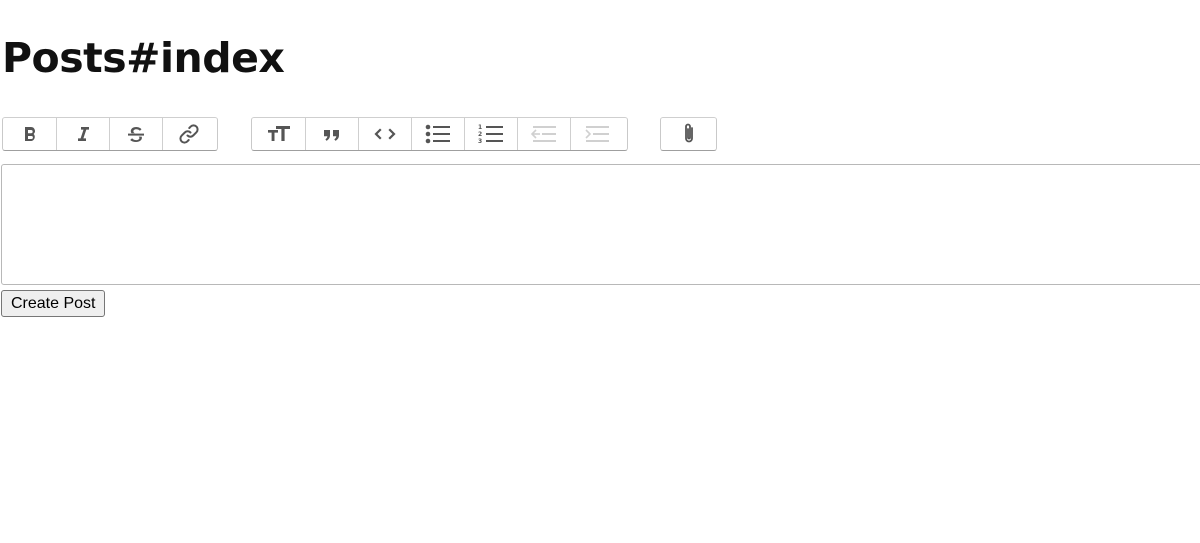 The width and height of the screenshot is (1200, 543). I want to click on increase-indent-icon, so click(597, 134).